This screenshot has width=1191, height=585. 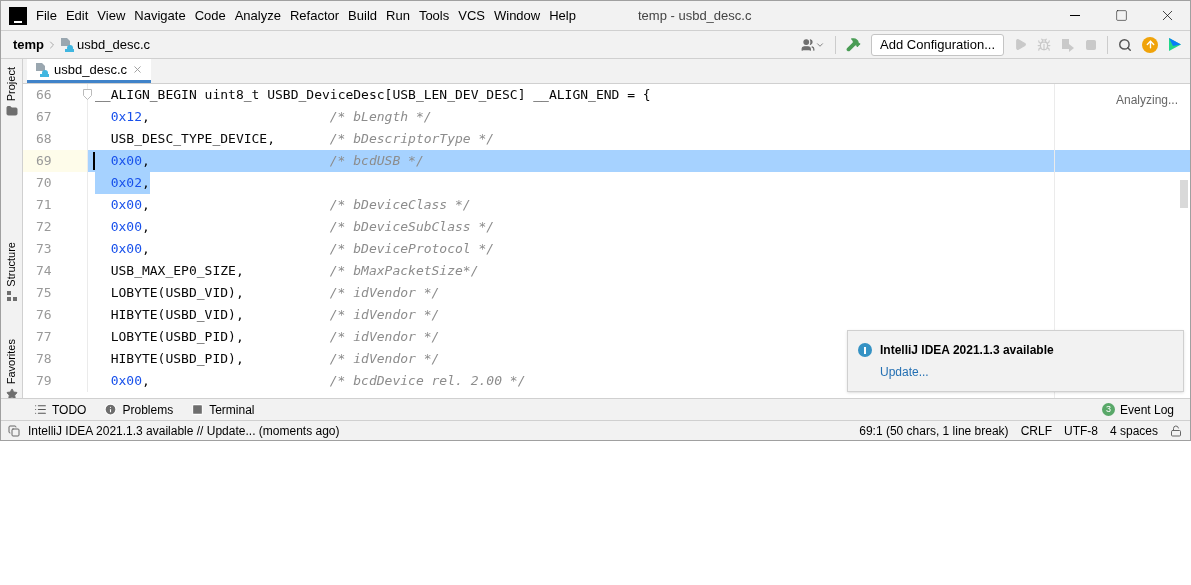 What do you see at coordinates (376, 161) in the screenshot?
I see `code-comment: /* bcdUSB */` at bounding box center [376, 161].